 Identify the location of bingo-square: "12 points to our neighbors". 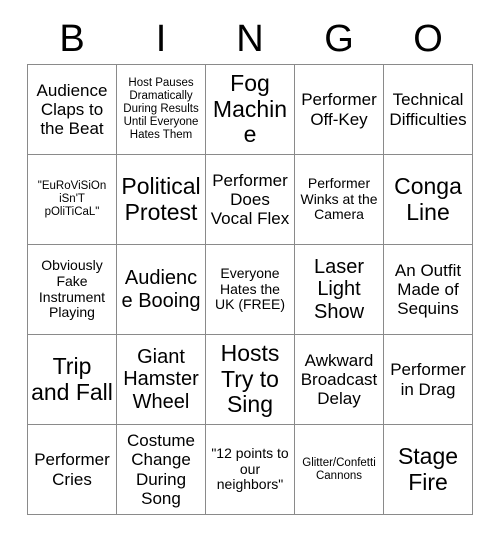
(250, 469).